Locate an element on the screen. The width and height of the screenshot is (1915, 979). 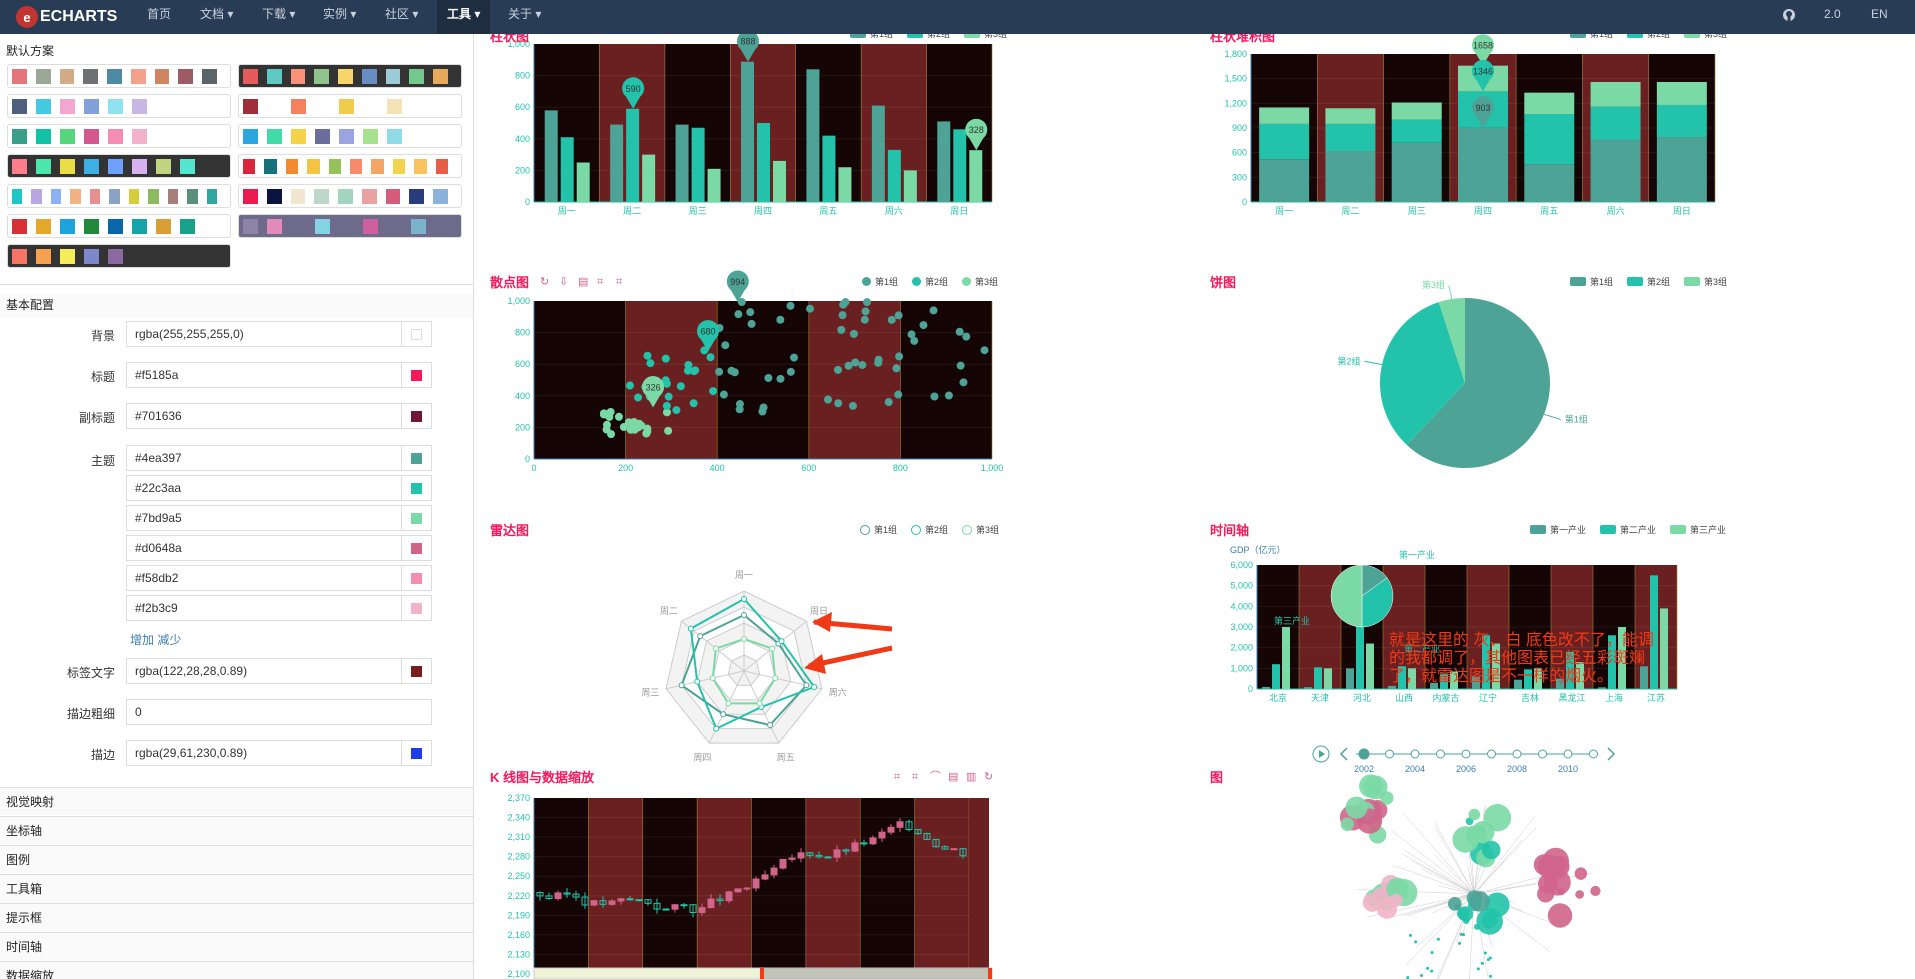
theme-color-input: #22c3aa is located at coordinates (279, 488).